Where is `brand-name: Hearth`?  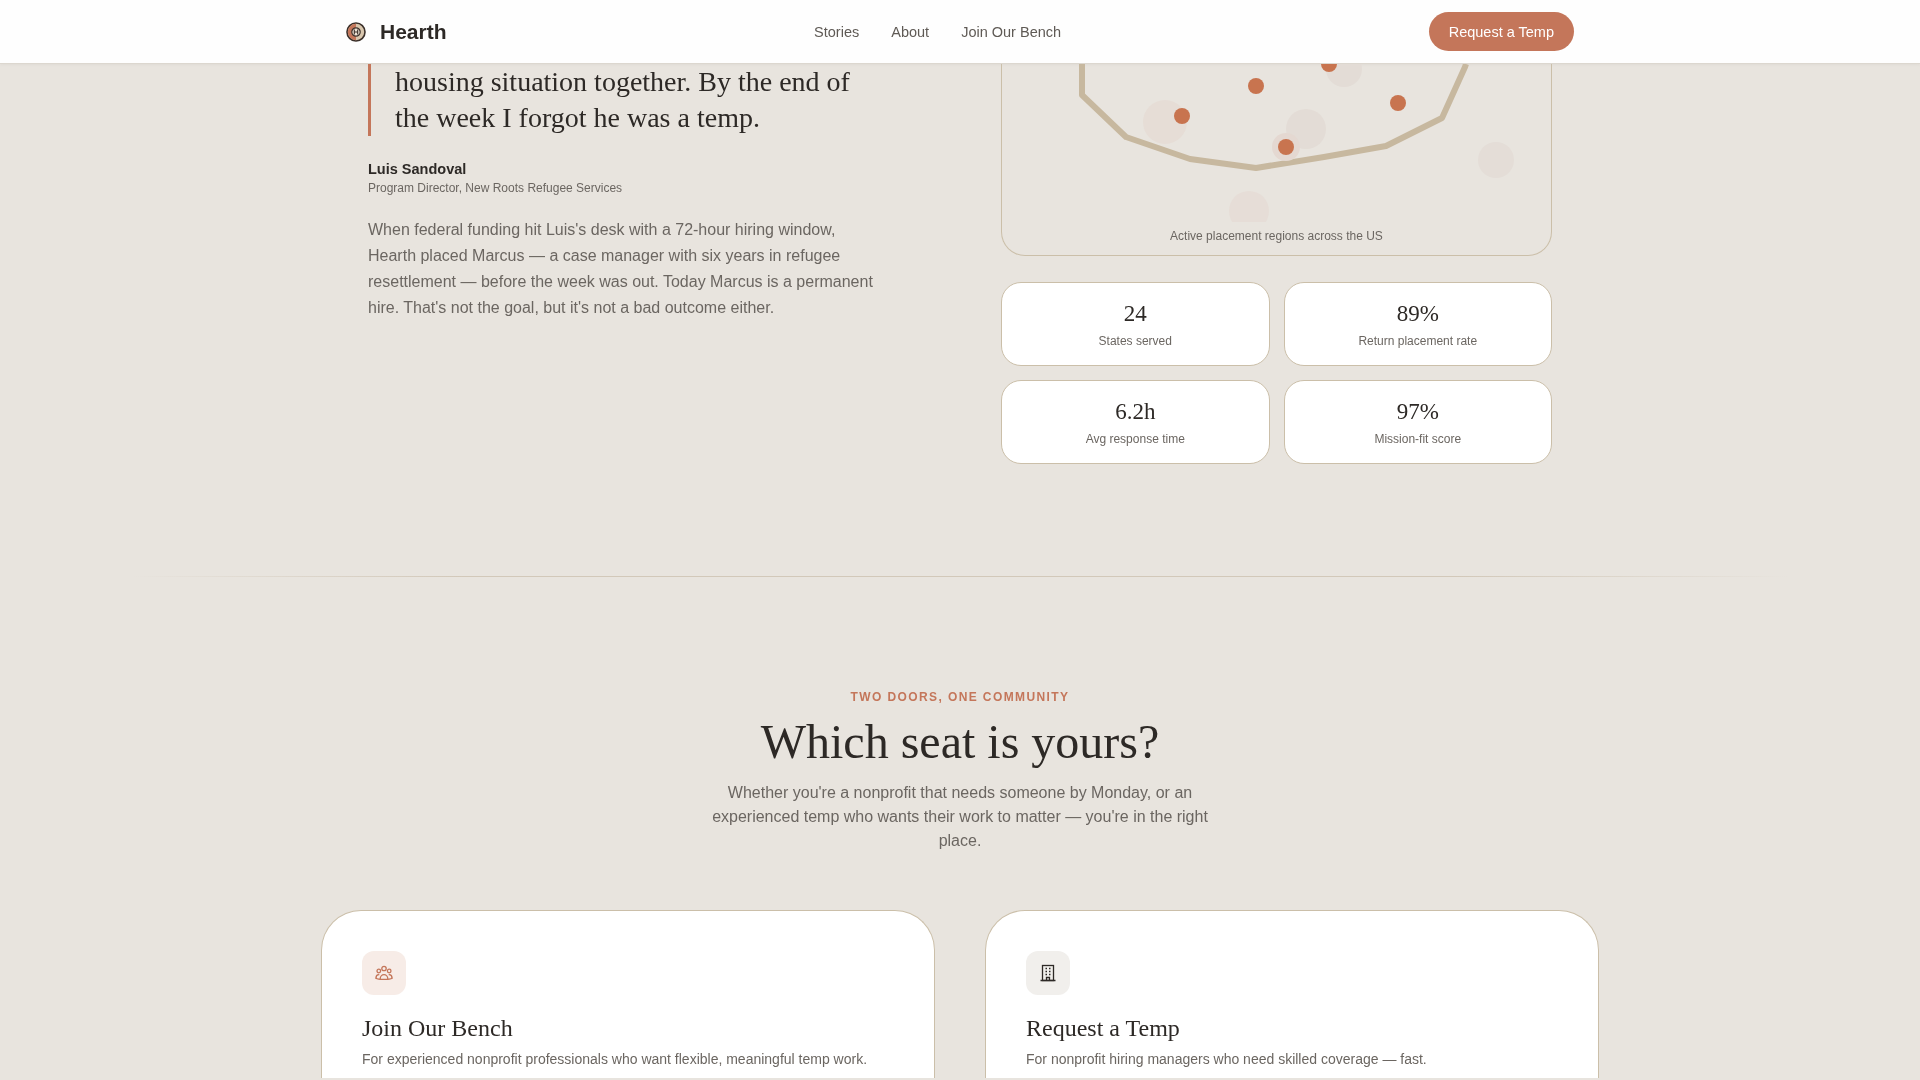
brand-name: Hearth is located at coordinates (413, 31).